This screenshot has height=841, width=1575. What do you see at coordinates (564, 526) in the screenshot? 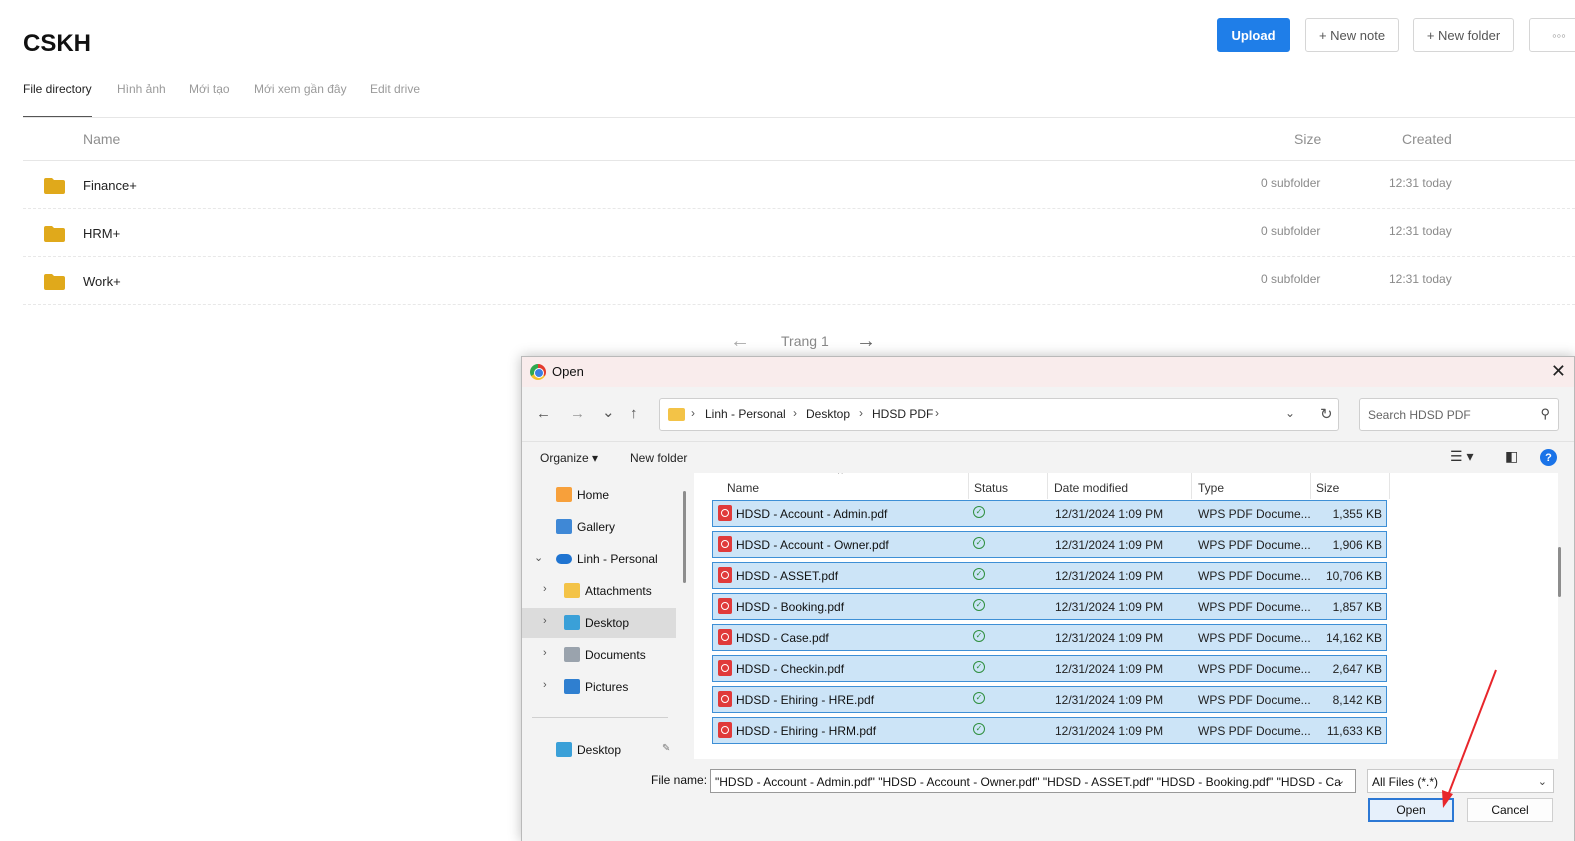
I see `gallery-icon` at bounding box center [564, 526].